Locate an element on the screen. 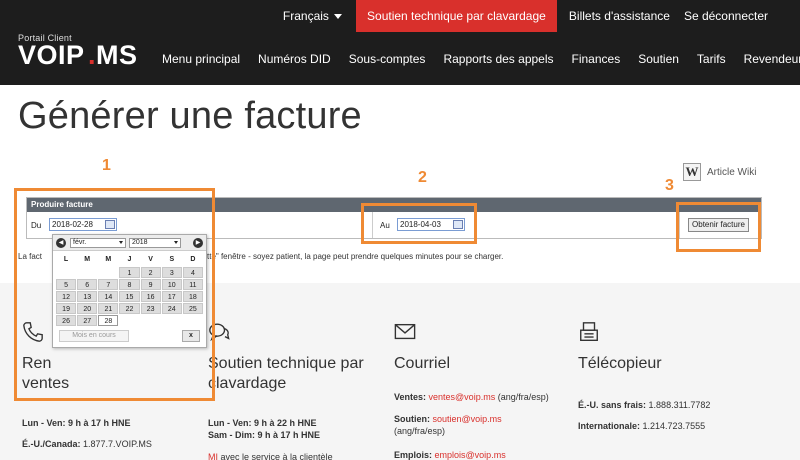 This screenshot has height=460, width=800. sales-email-link: ventes@voip.ms is located at coordinates (462, 397).